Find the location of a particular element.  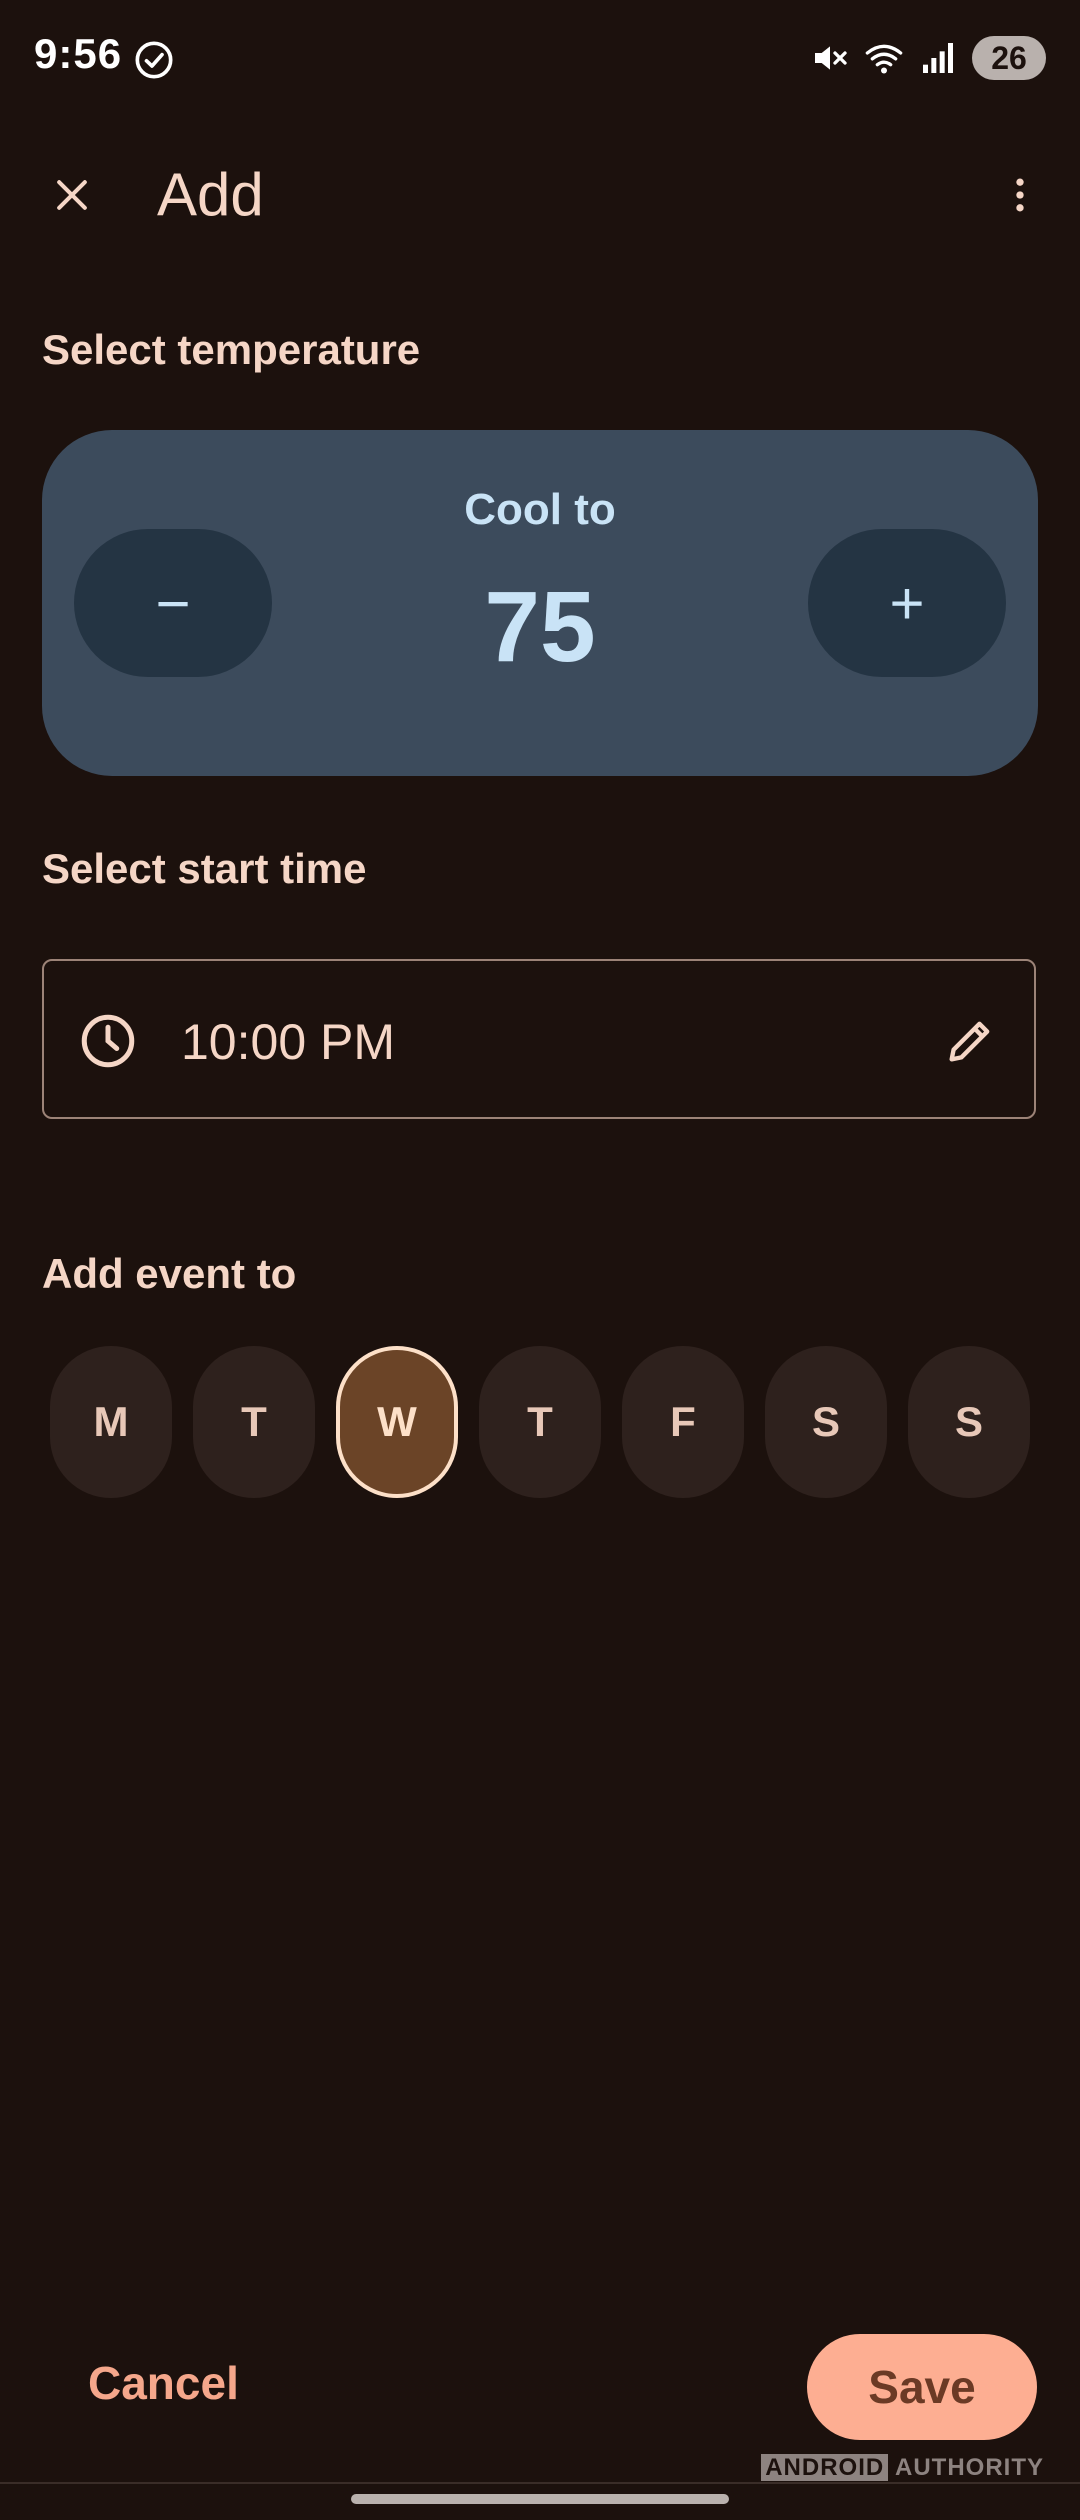

day-label: M is located at coordinates (111, 1421).